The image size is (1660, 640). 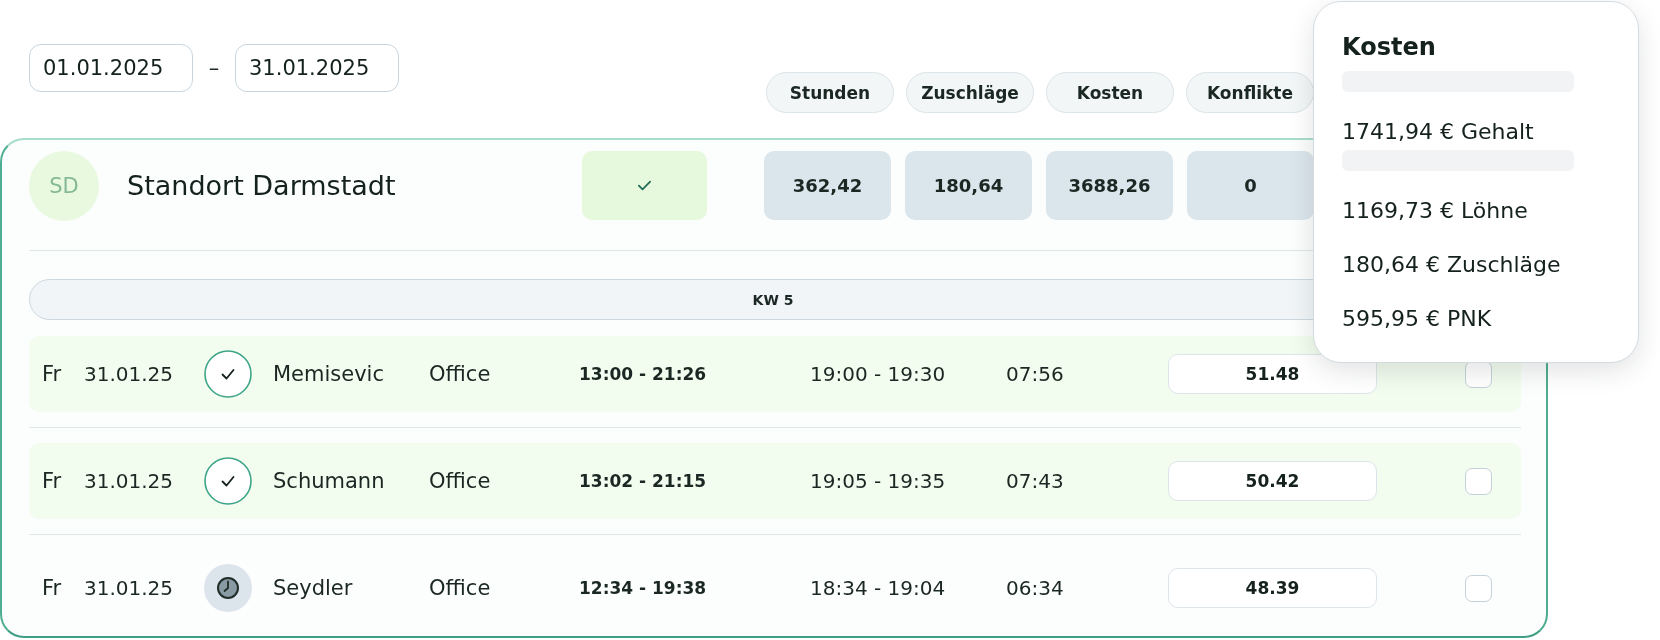 What do you see at coordinates (313, 588) in the screenshot?
I see `employee-name: Seydler` at bounding box center [313, 588].